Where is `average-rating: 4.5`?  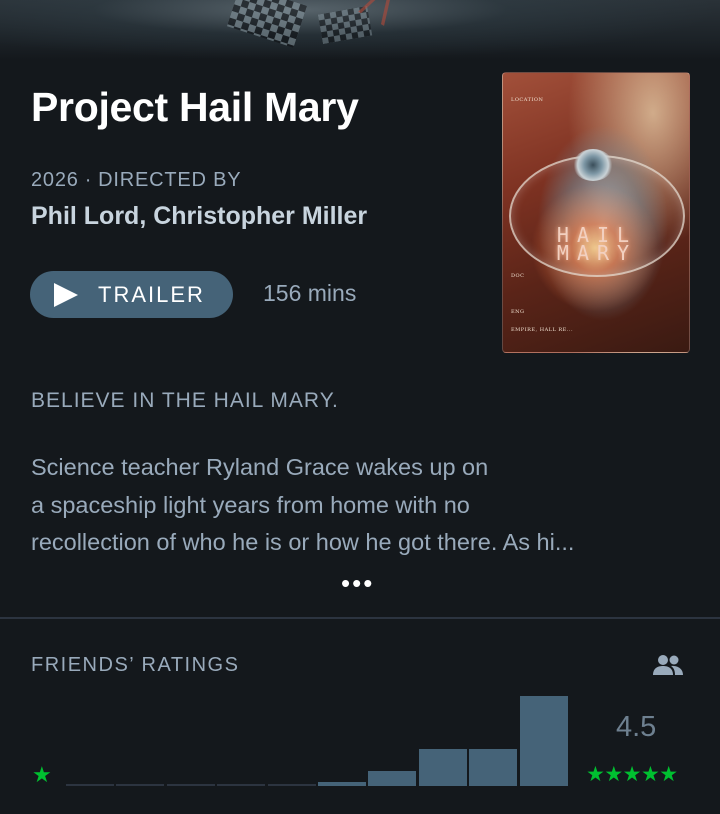
average-rating: 4.5 is located at coordinates (636, 727).